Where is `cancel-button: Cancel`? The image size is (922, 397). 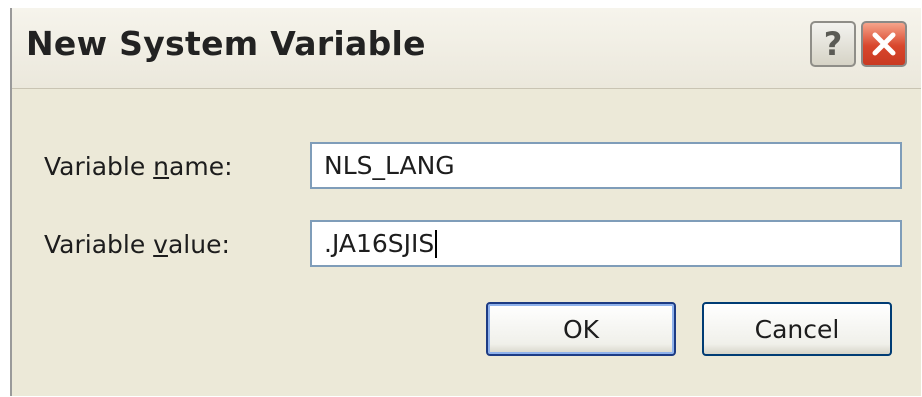
cancel-button: Cancel is located at coordinates (797, 329).